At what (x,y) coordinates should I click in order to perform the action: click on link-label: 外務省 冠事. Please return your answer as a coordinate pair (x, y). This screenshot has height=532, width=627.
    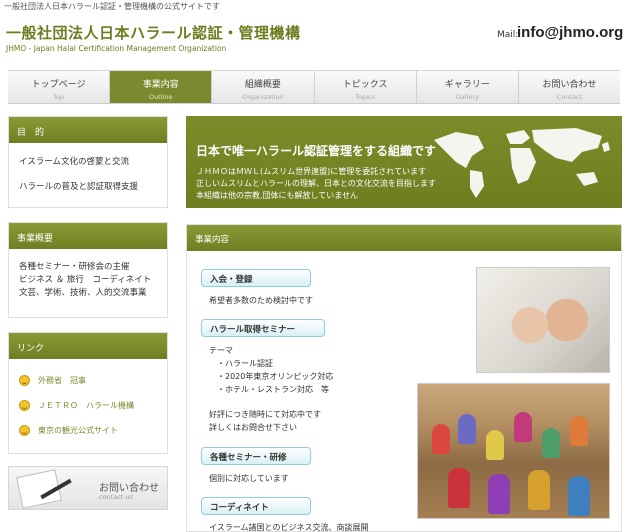
    Looking at the image, I should click on (62, 380).